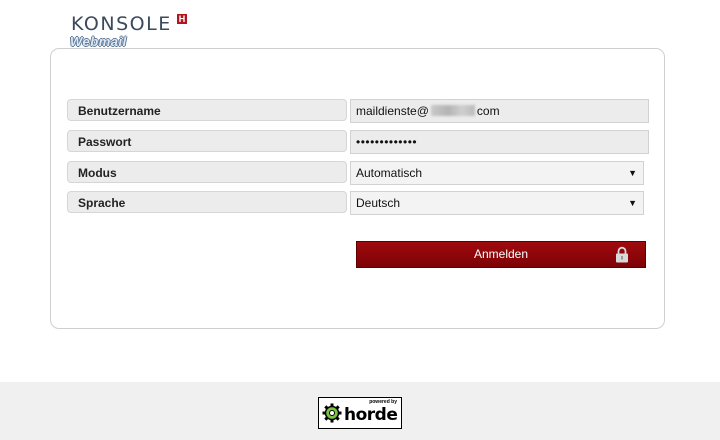  I want to click on username-row: Benutzername maildienste@ com, so click(358, 111).